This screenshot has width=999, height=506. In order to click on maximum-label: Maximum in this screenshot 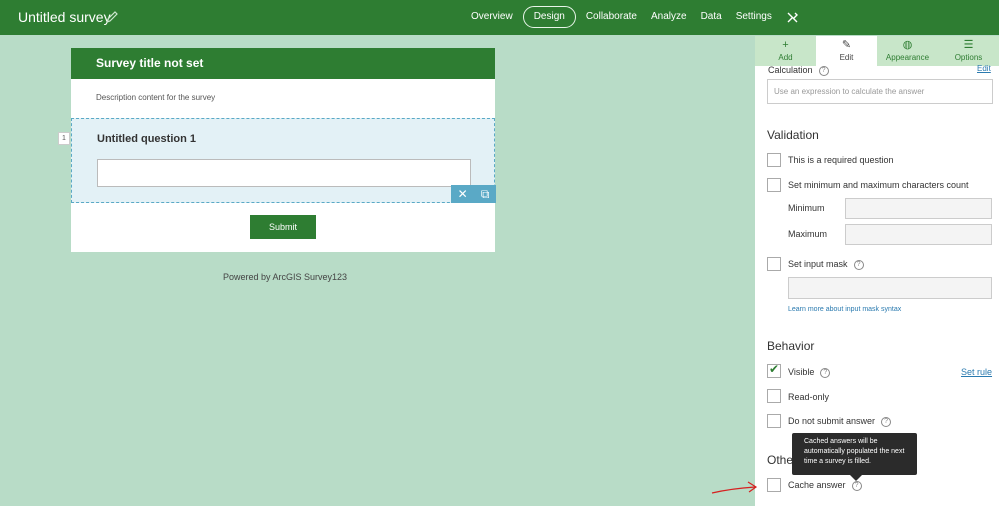, I will do `click(808, 234)`.